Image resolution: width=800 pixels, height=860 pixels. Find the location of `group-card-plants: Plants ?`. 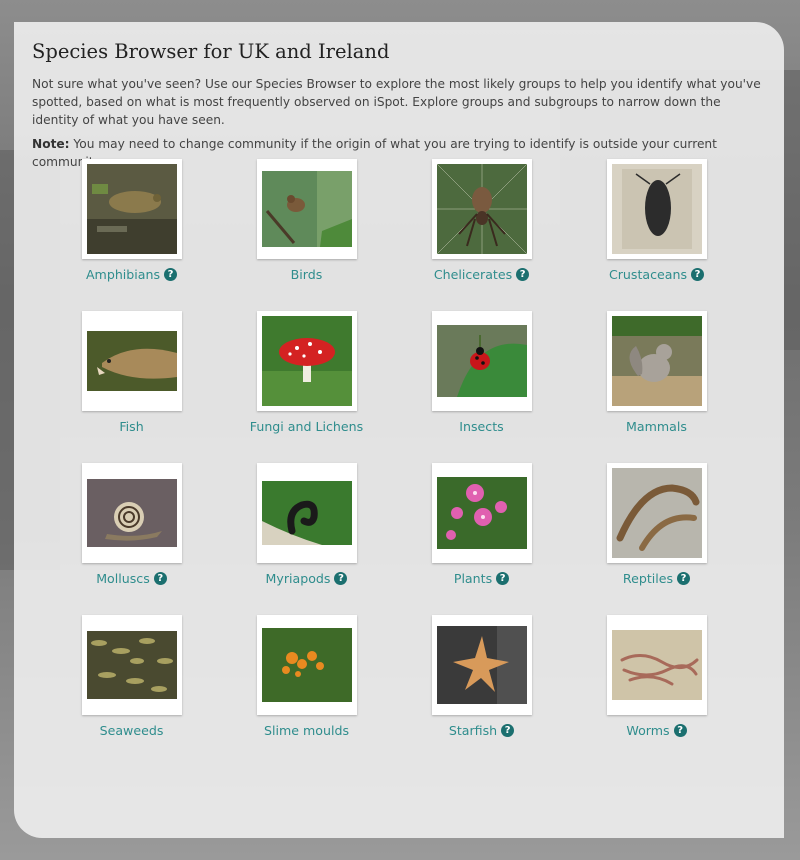

group-card-plants: Plants ? is located at coordinates (481, 524).